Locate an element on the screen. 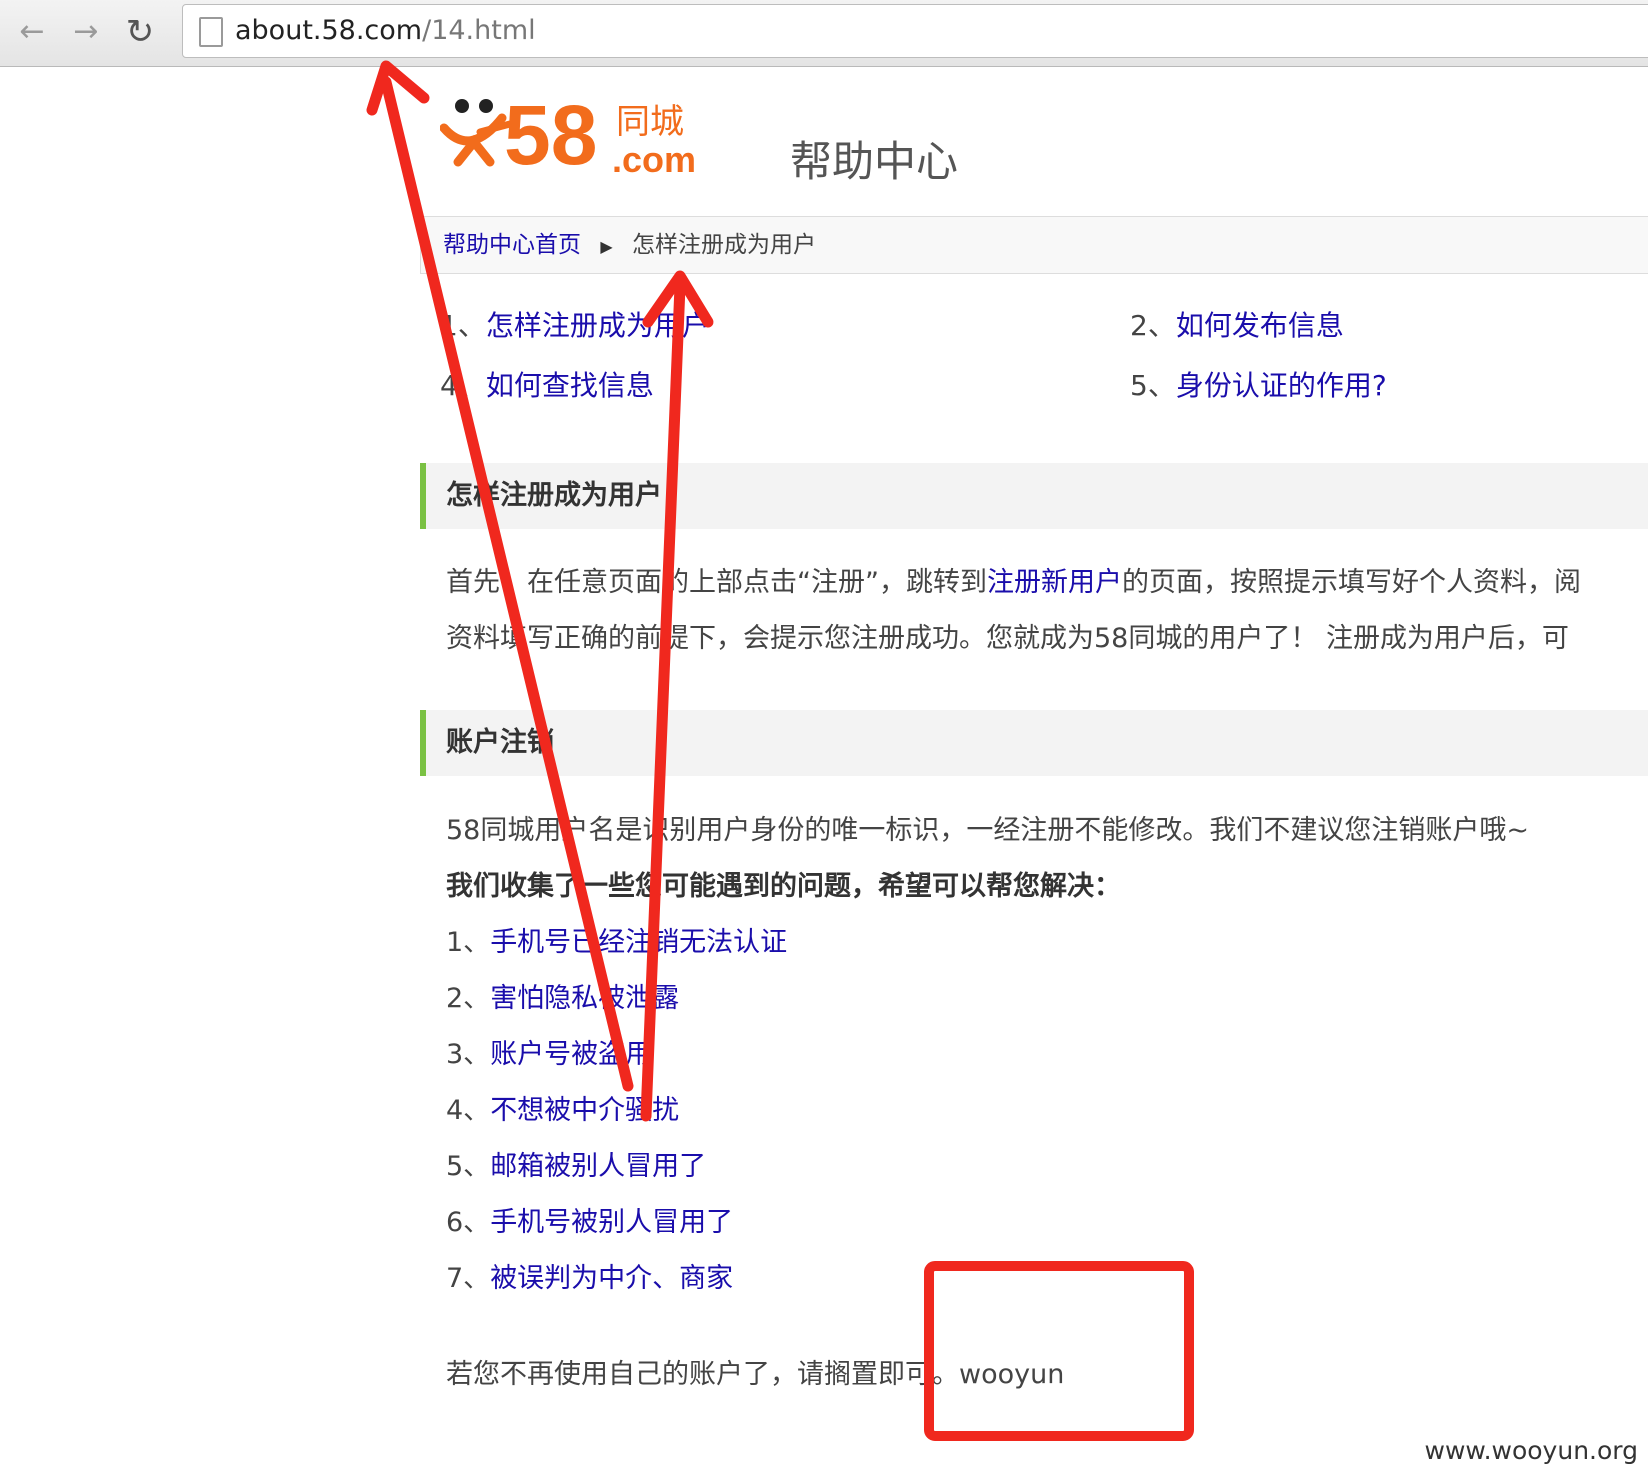 The image size is (1648, 1480). quick-link-label: 怎样注册成为用户 is located at coordinates (598, 325).